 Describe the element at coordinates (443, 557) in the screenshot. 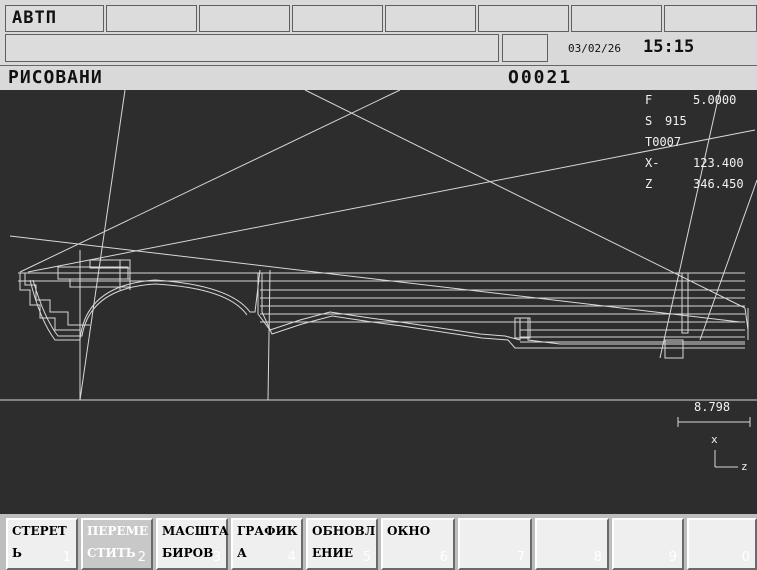

I see `softkey-number: 6` at that location.